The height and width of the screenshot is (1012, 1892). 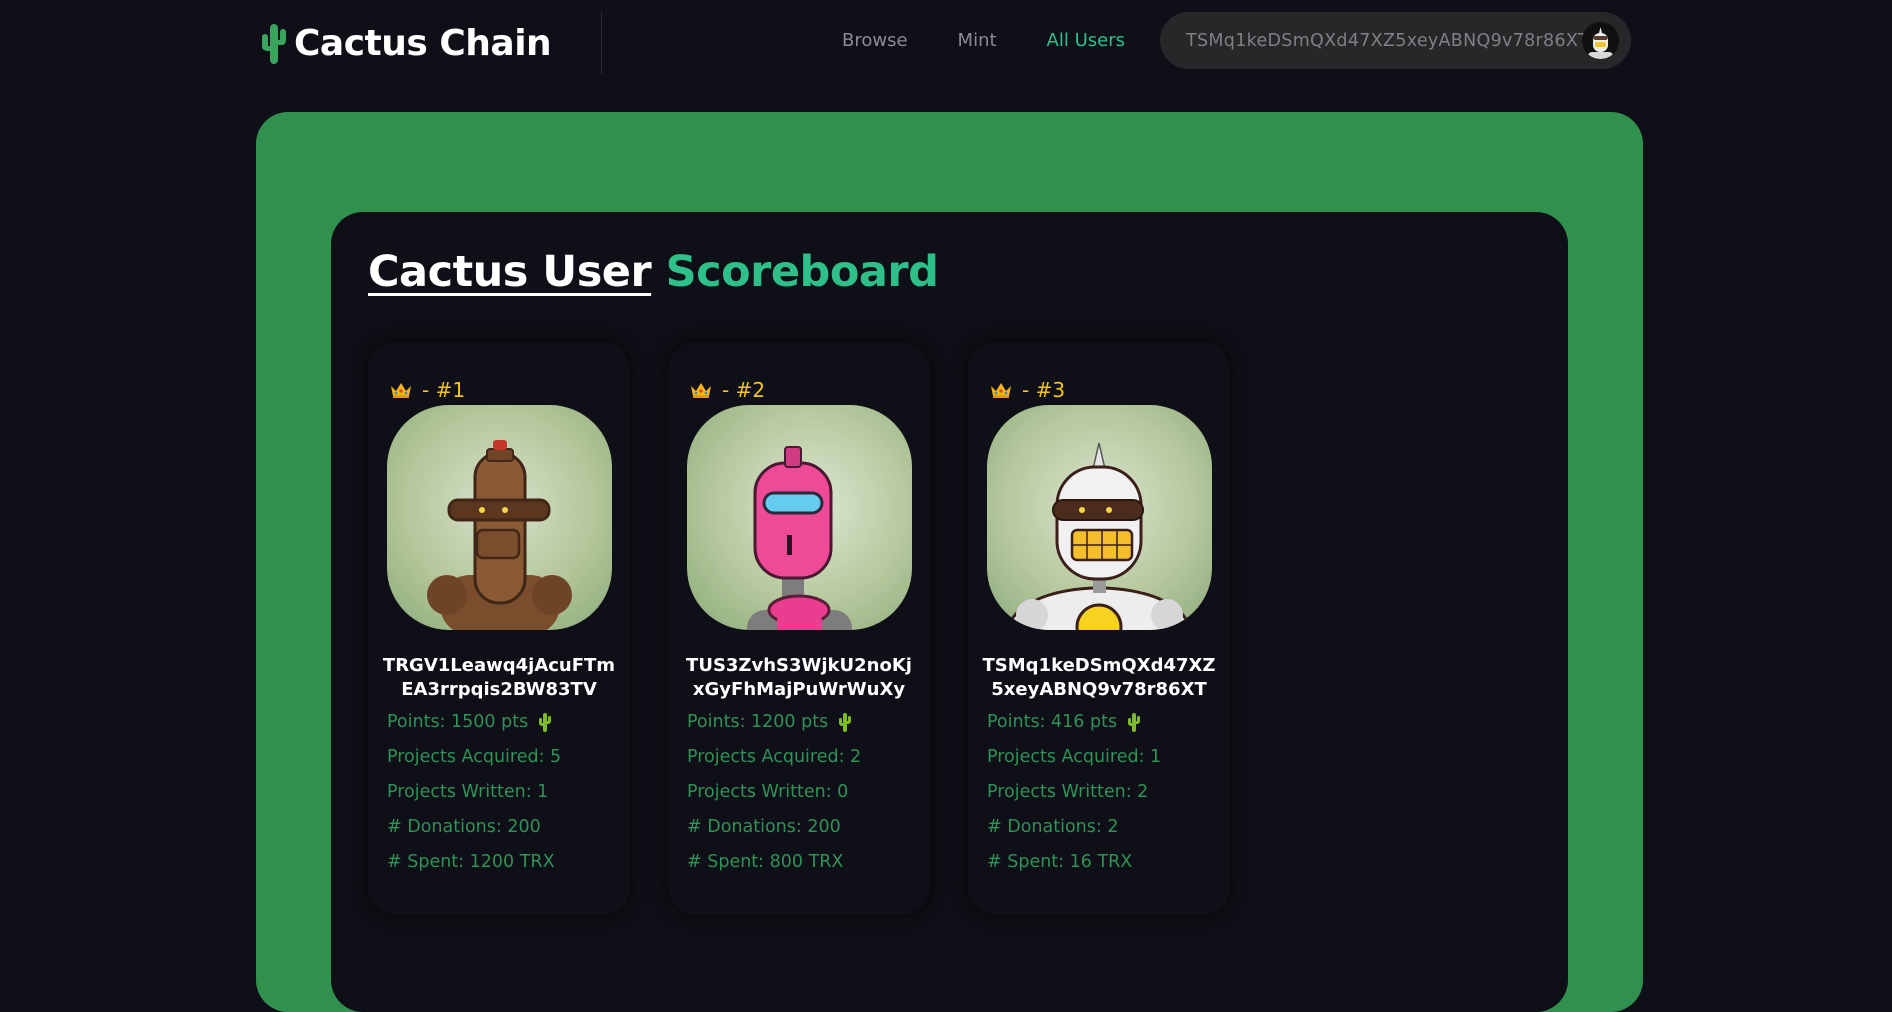 What do you see at coordinates (458, 722) in the screenshot?
I see `stat-points-label: Points: 1500 pts` at bounding box center [458, 722].